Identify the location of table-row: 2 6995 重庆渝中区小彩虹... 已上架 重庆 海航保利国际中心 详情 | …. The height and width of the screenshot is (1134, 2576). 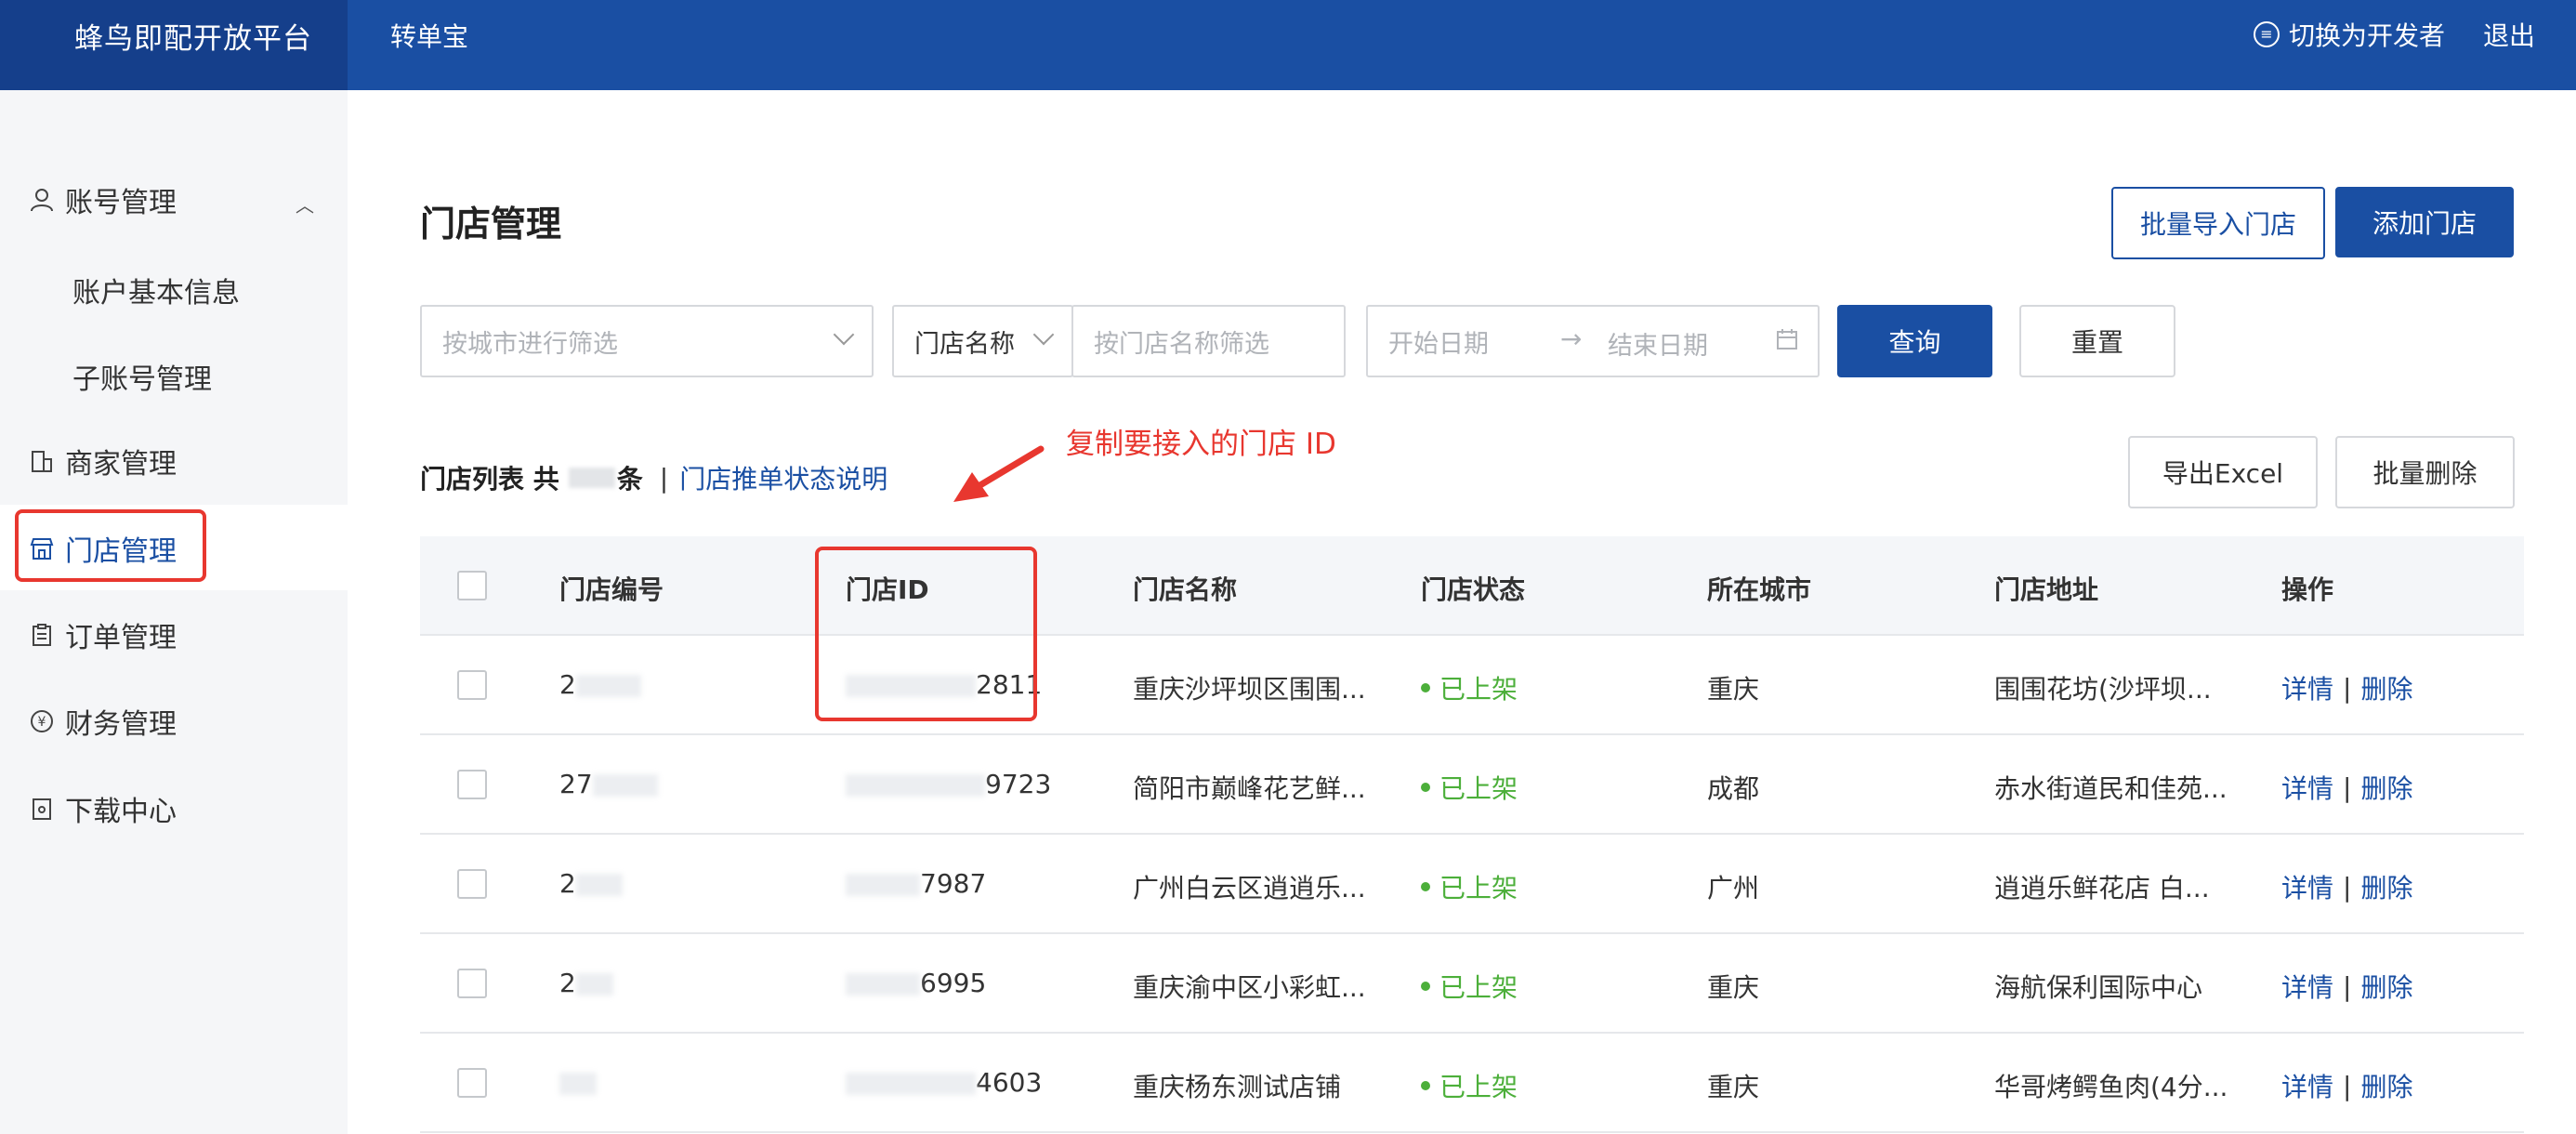
(1472, 984).